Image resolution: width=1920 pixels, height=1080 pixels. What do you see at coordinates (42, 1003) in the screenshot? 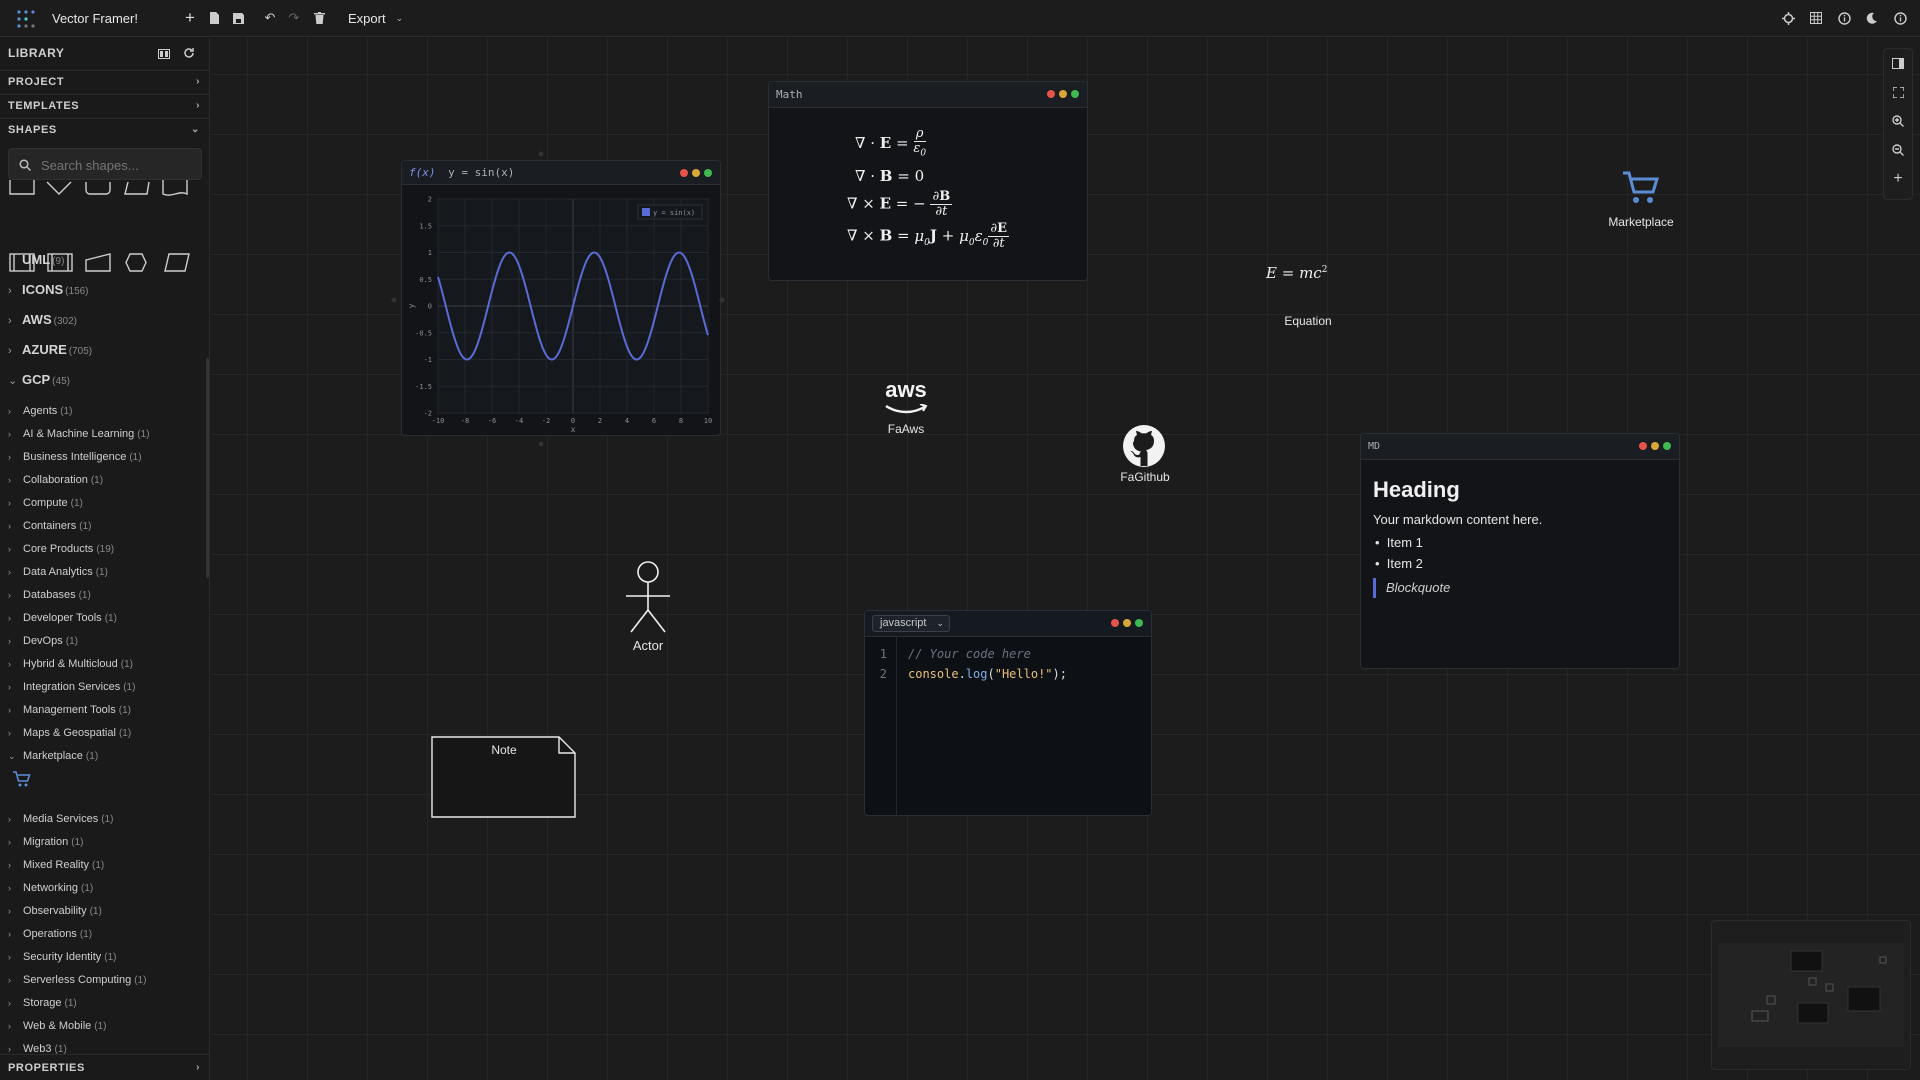
I see `gcp-subcategory-storage: › Storage (1)` at bounding box center [42, 1003].